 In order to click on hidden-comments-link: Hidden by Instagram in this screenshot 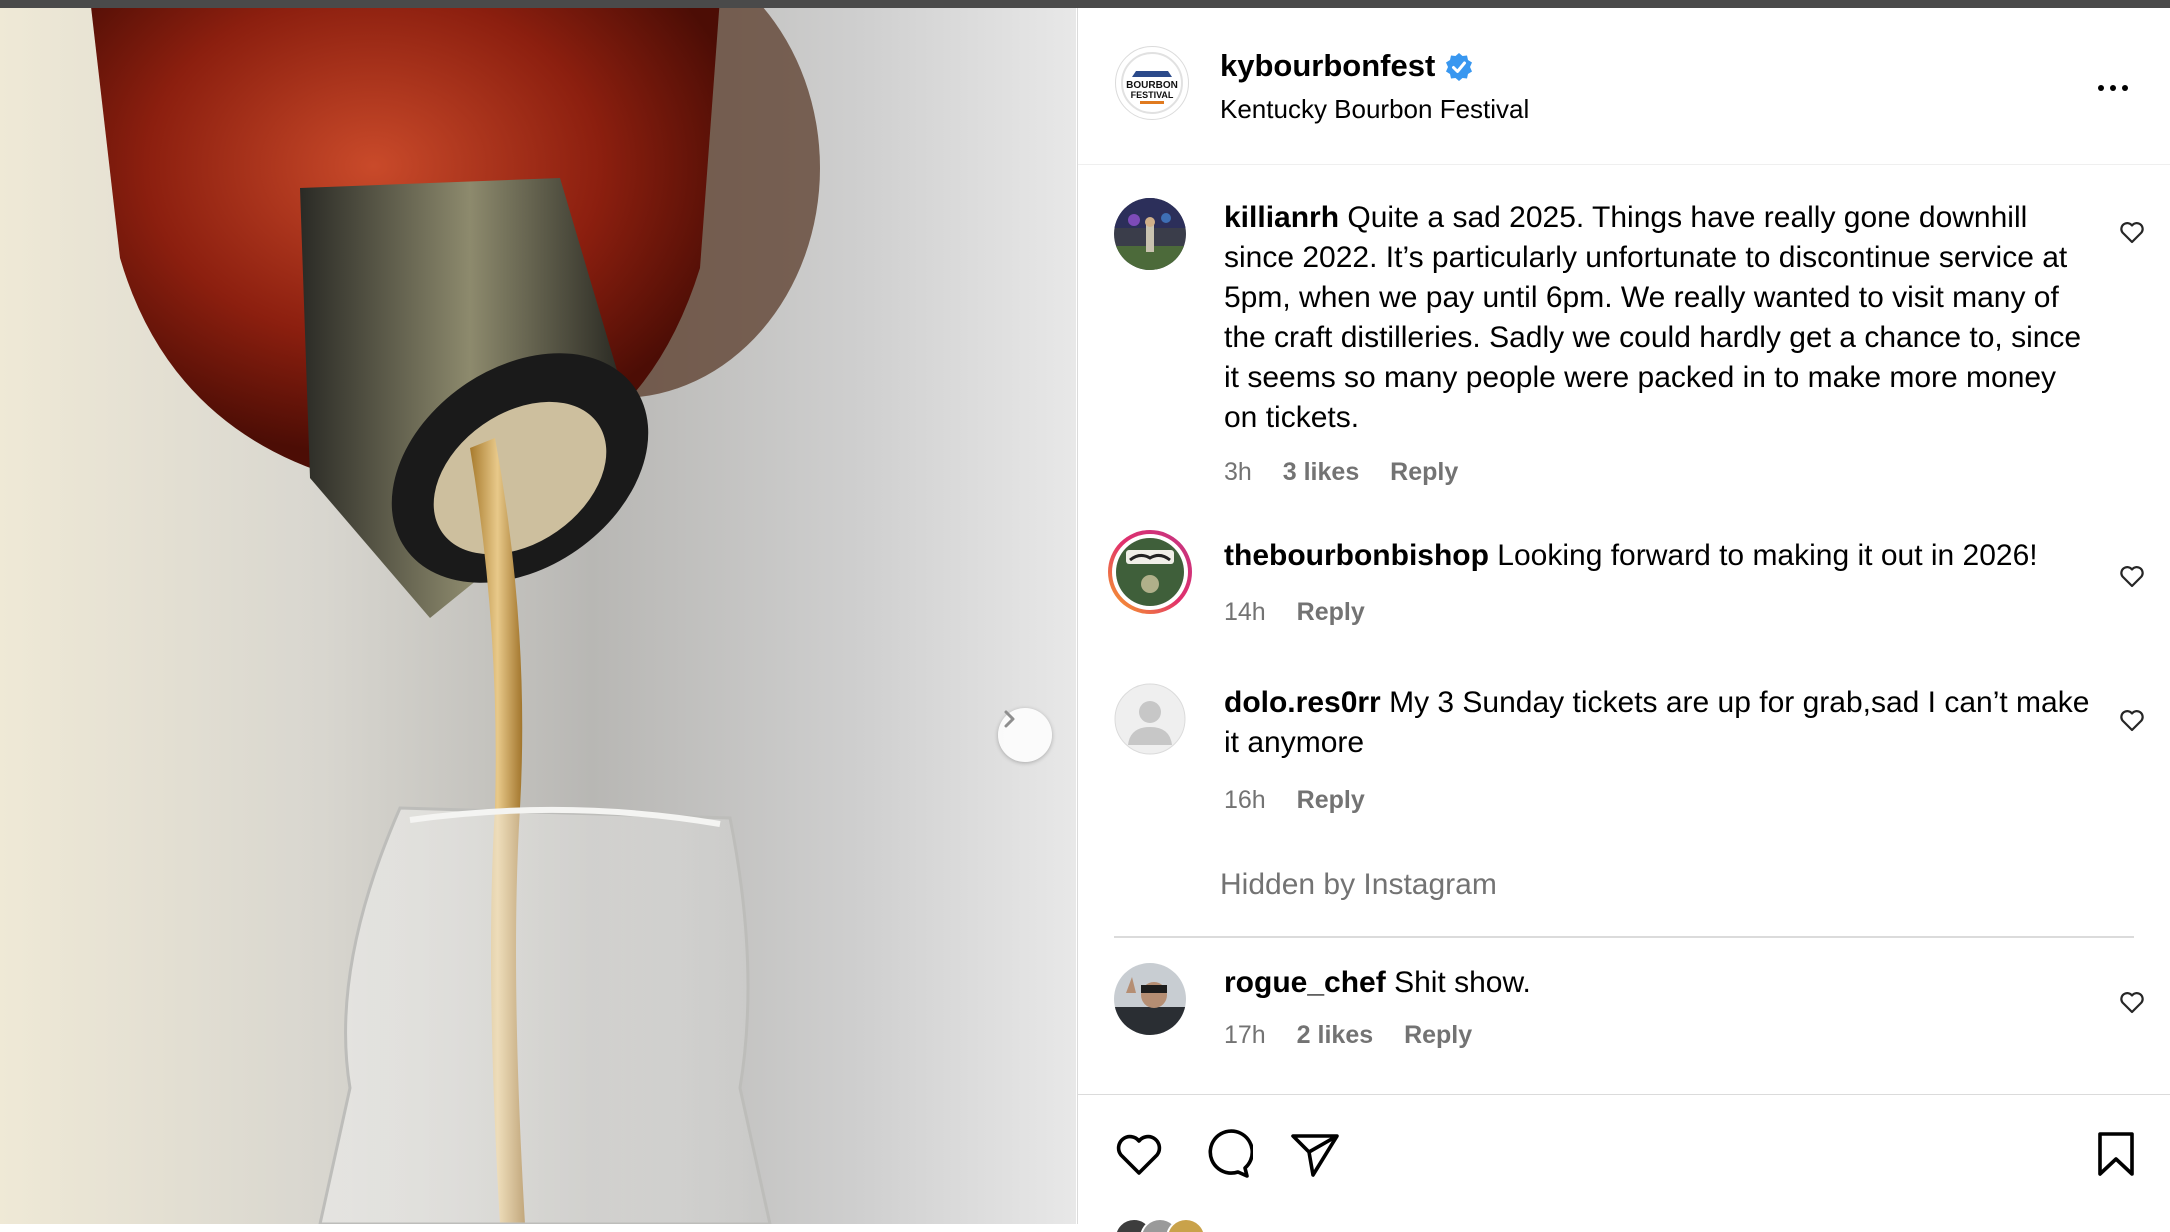, I will do `click(1358, 885)`.